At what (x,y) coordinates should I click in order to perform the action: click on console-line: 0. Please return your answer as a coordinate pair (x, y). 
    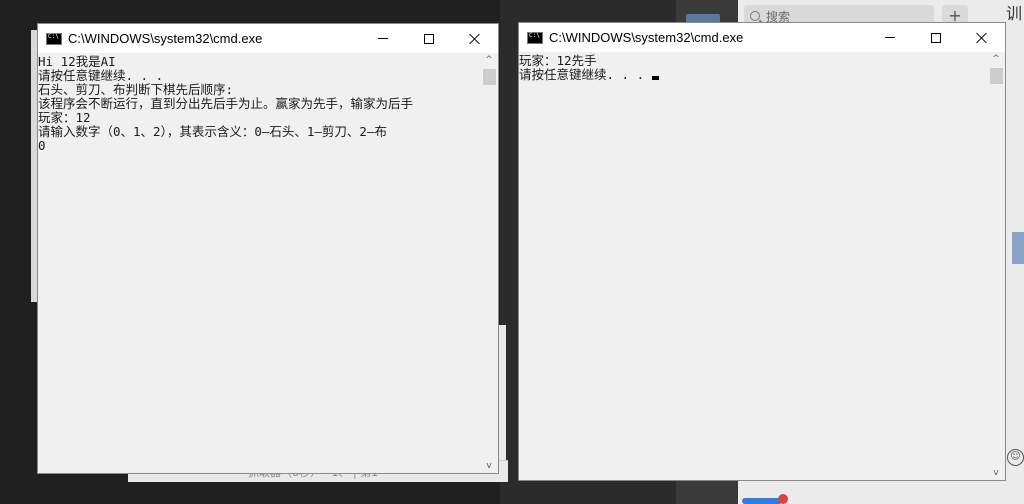
    Looking at the image, I should click on (42, 145).